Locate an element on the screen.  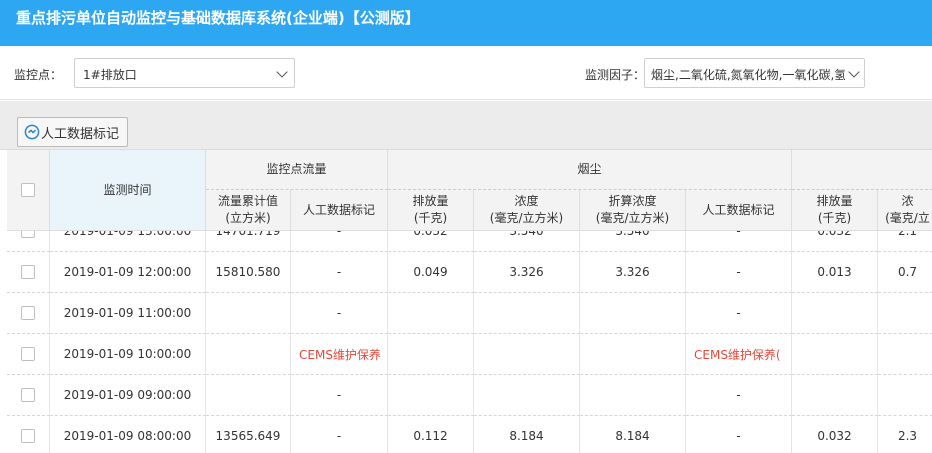
manual-data-mark-button: 人工数据标记 is located at coordinates (72, 132).